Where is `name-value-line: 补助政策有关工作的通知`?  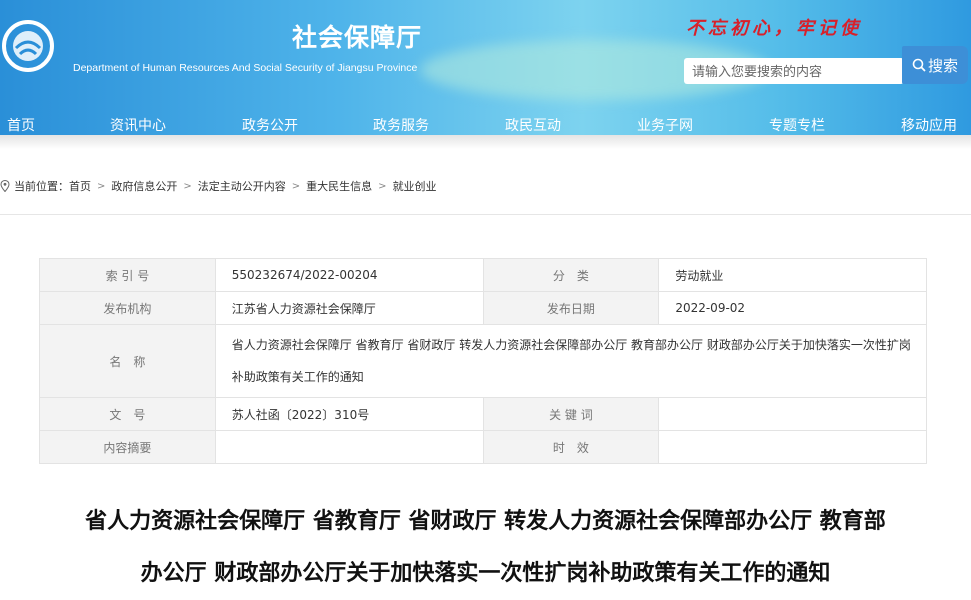
name-value-line: 补助政策有关工作的通知 is located at coordinates (297, 377).